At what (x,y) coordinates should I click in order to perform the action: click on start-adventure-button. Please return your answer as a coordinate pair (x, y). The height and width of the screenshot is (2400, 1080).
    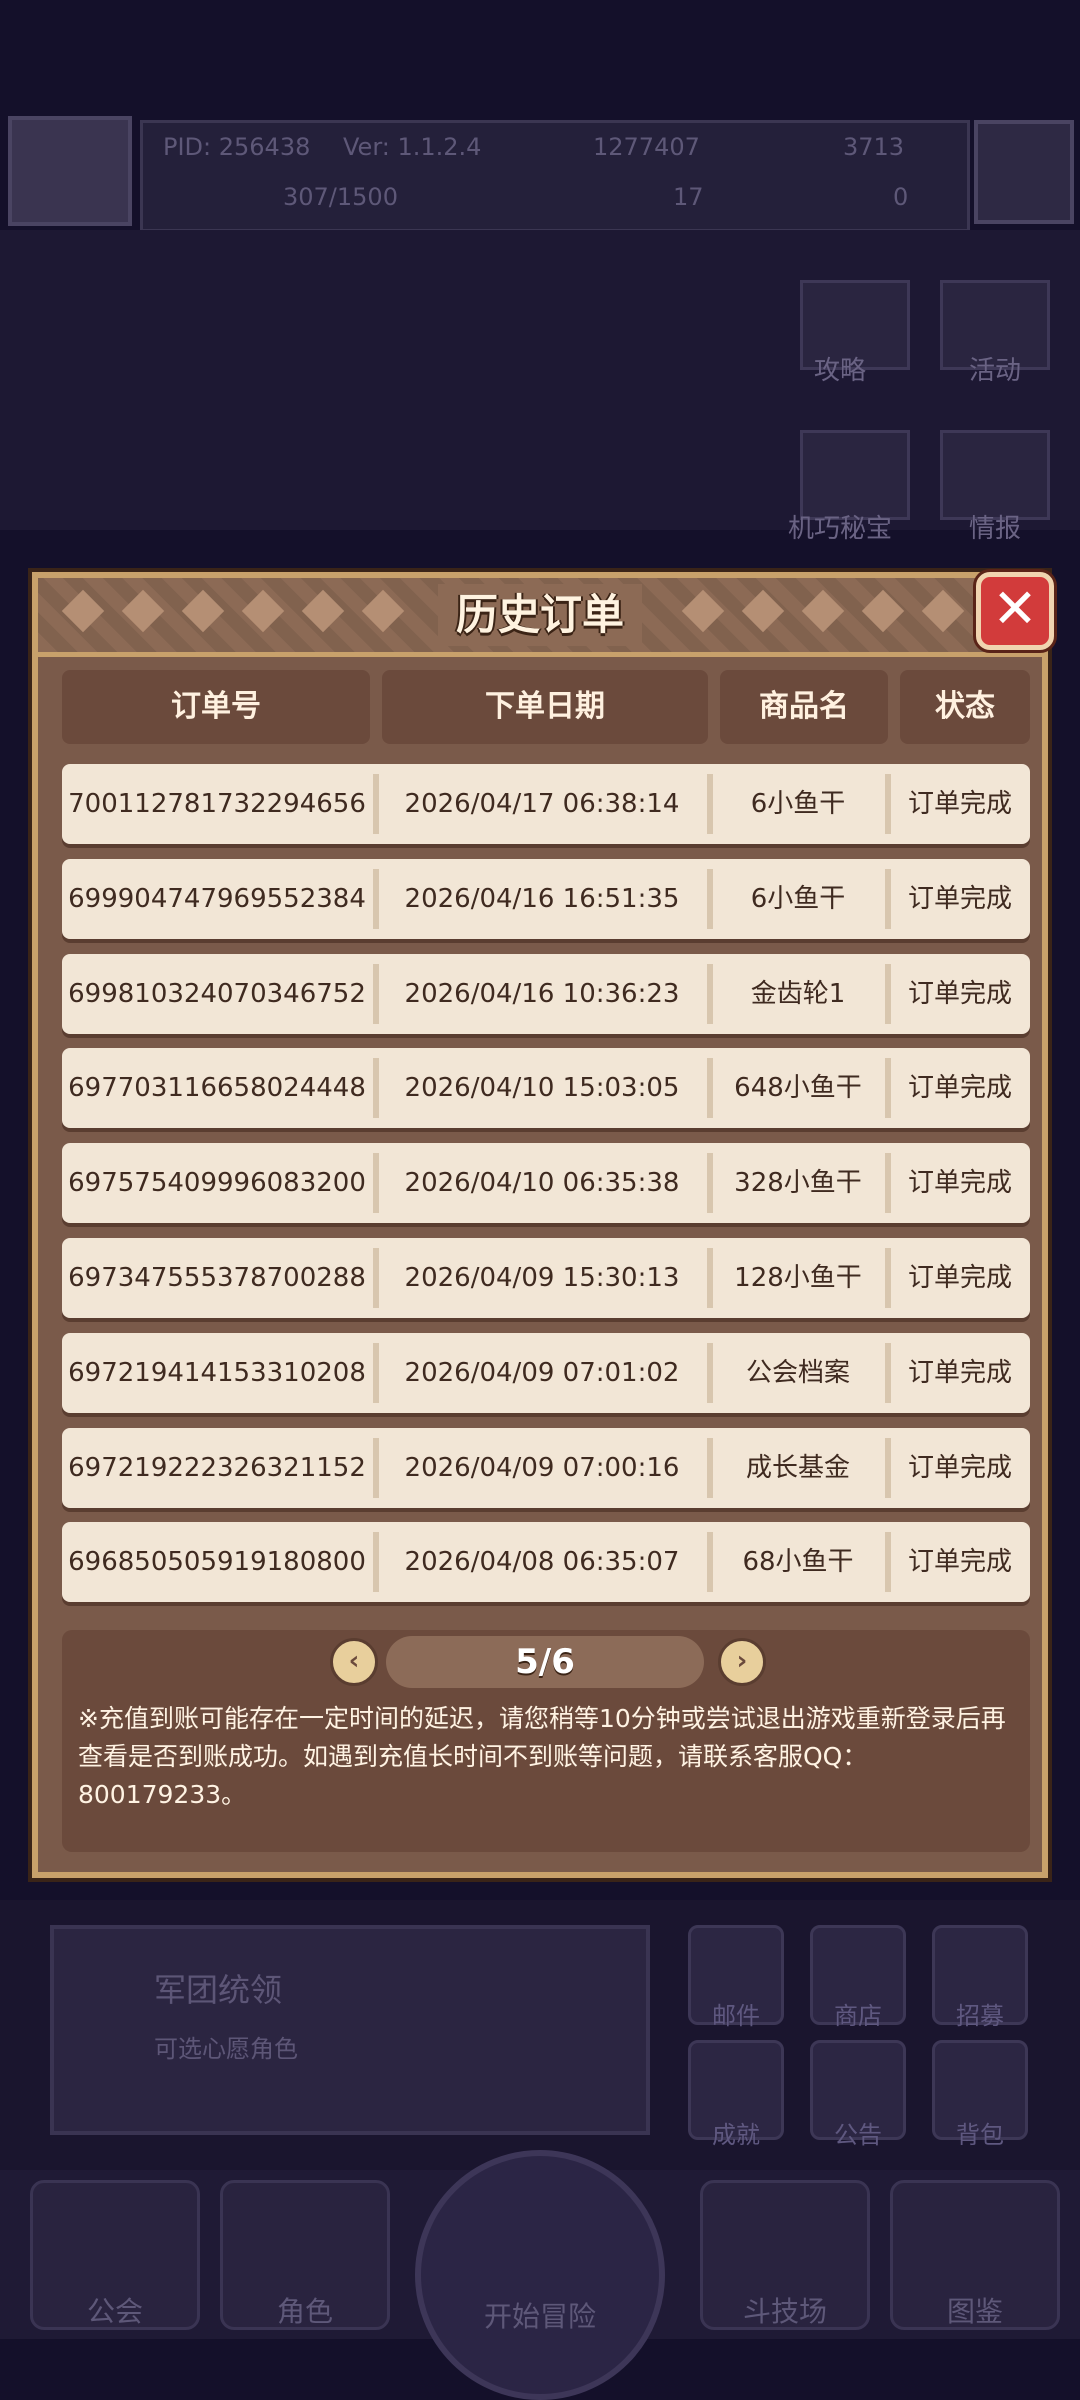
    Looking at the image, I should click on (540, 2275).